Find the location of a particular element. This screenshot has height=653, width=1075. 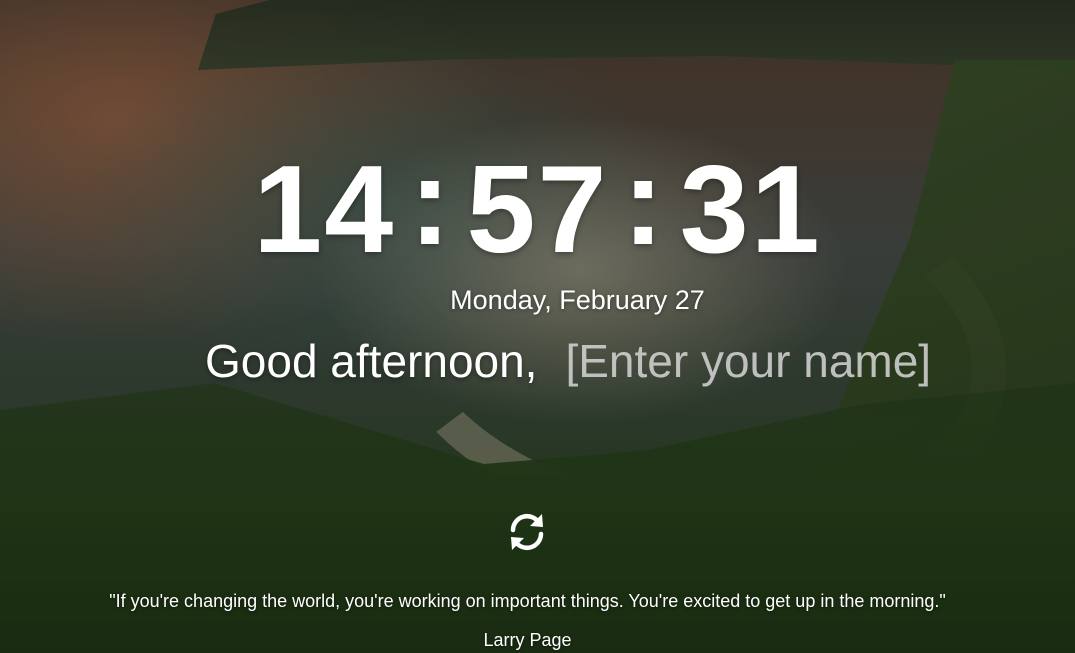

quote-author: Larry Page is located at coordinates (527, 640).